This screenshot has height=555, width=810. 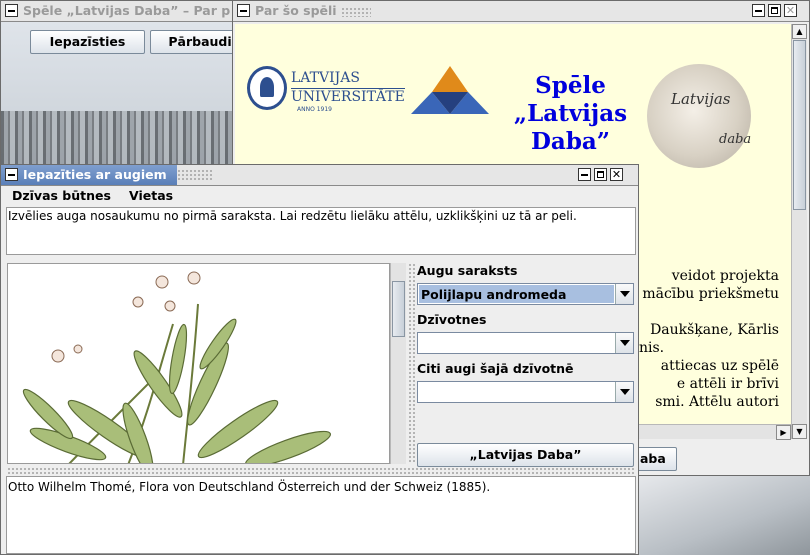 I want to click on seal-tree-icon, so click(x=267, y=87).